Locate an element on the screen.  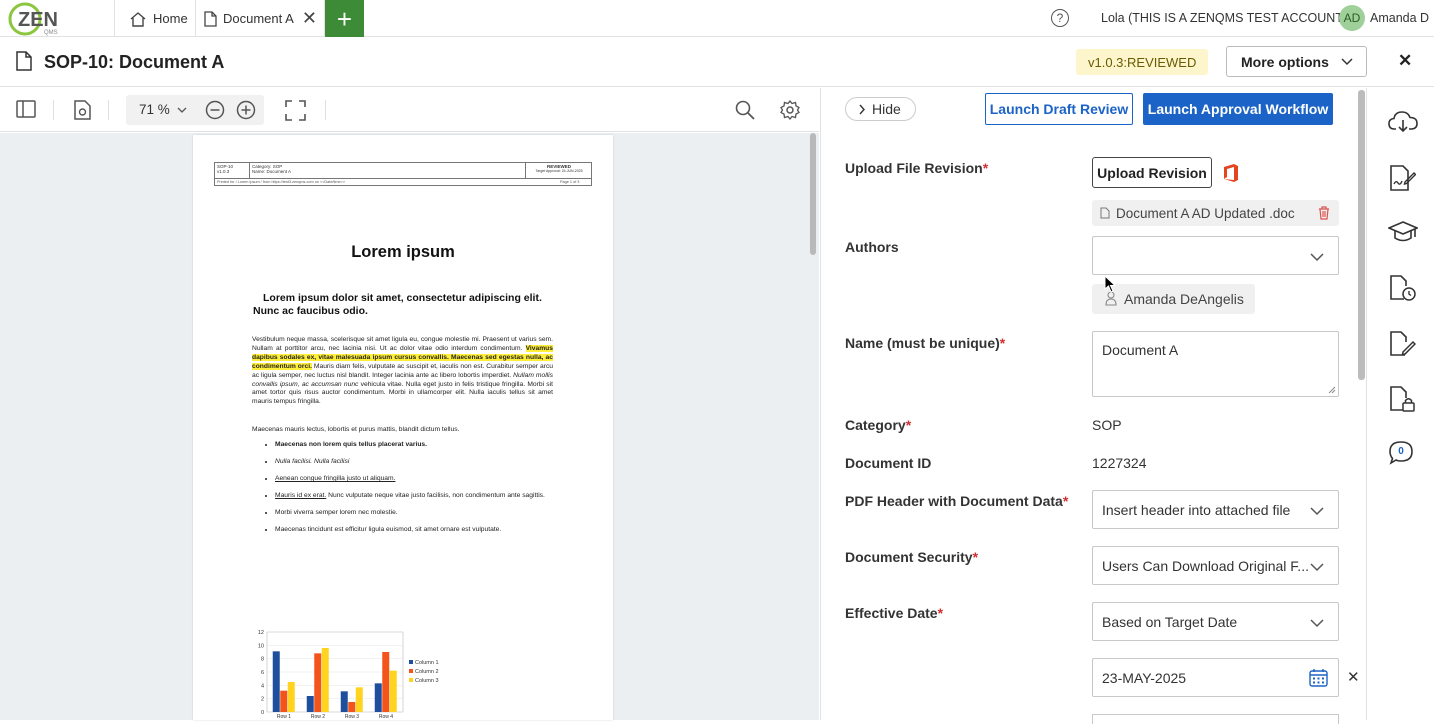
chart-ytick-label: 12 is located at coordinates (261, 633).